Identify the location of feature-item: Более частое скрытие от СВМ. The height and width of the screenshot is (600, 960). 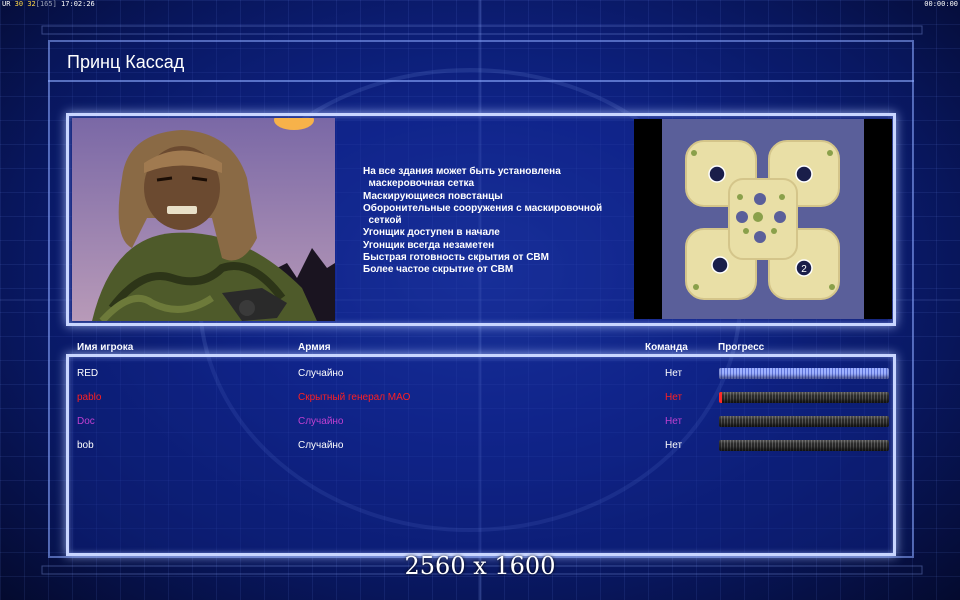
(438, 270).